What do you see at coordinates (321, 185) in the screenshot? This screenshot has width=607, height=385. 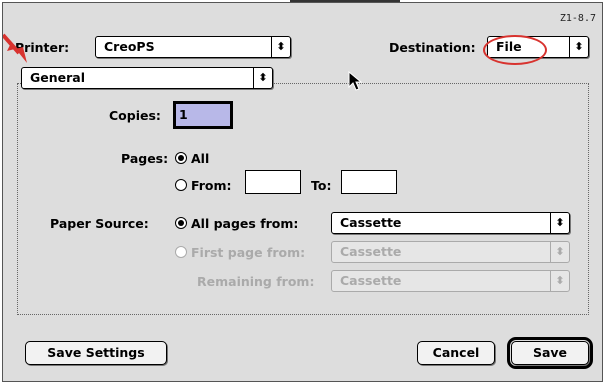 I see `pages-to-label: To:` at bounding box center [321, 185].